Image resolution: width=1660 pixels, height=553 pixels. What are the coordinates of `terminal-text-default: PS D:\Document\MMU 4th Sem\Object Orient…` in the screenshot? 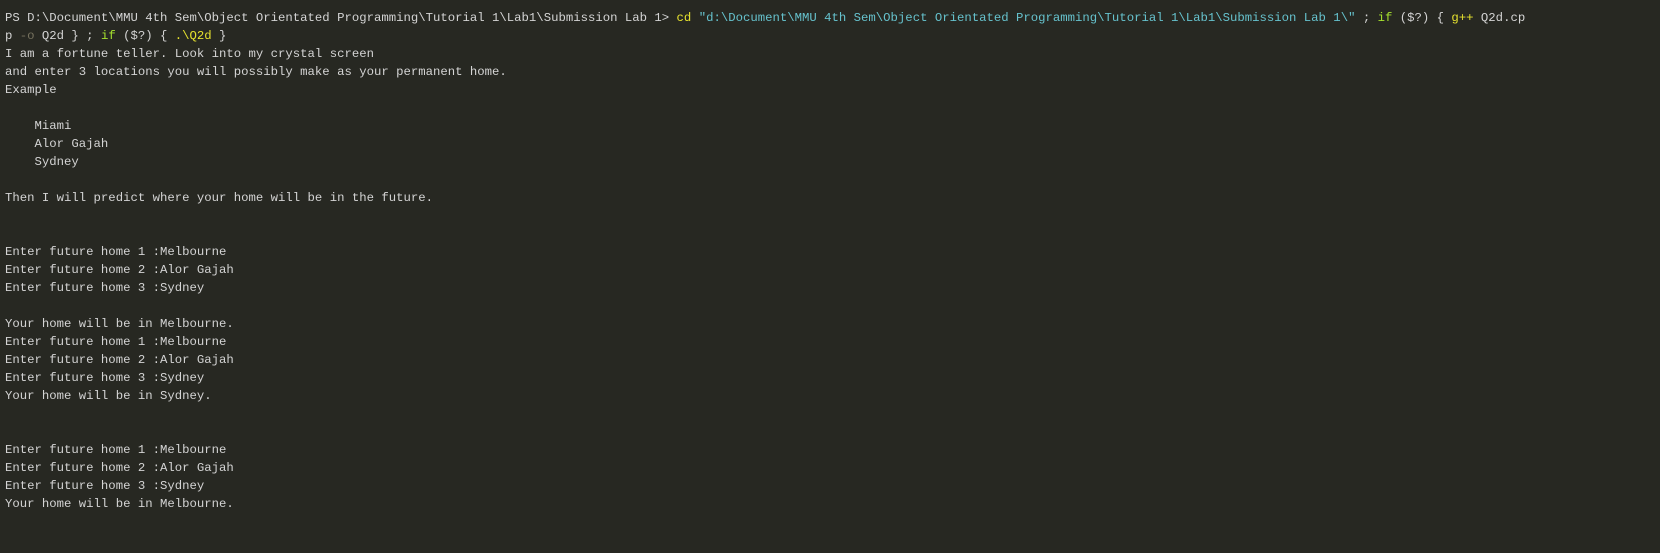 It's located at (341, 18).